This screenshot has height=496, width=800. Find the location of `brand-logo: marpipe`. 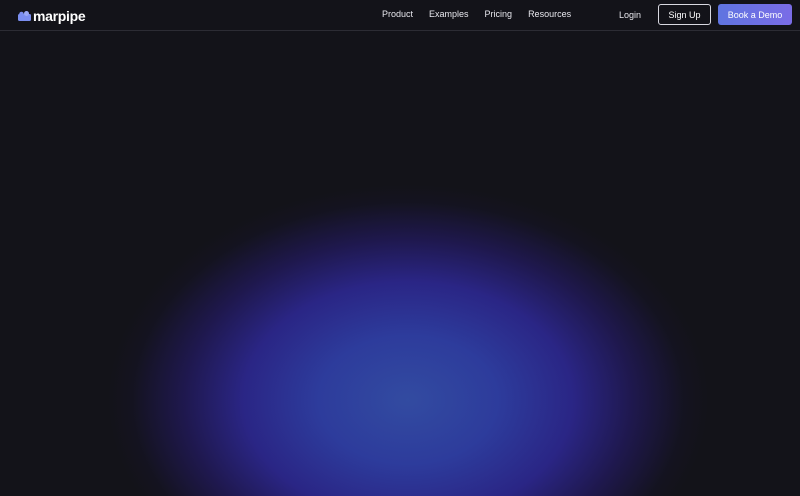

brand-logo: marpipe is located at coordinates (52, 16).